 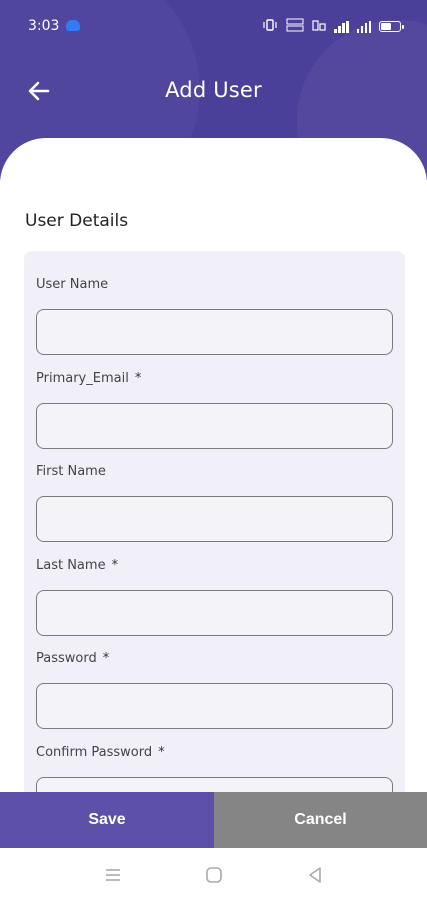 I want to click on menu-icon, so click(x=113, y=875).